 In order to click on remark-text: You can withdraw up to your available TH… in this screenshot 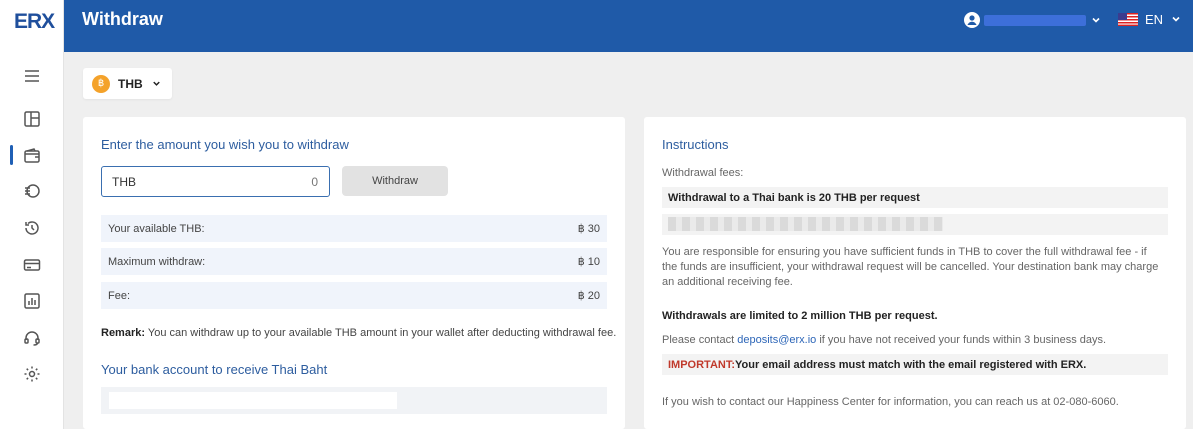, I will do `click(382, 333)`.